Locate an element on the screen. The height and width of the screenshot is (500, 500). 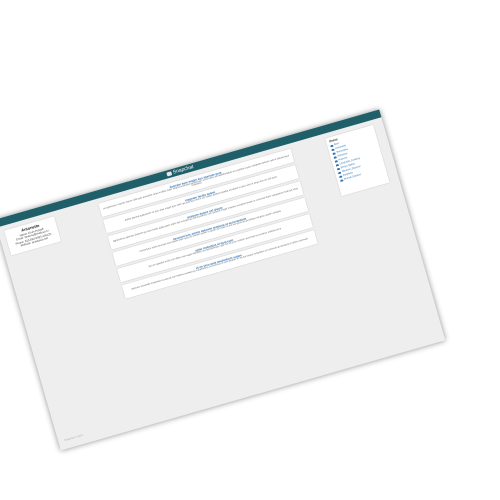
app-title: Snapchat is located at coordinates (183, 170).